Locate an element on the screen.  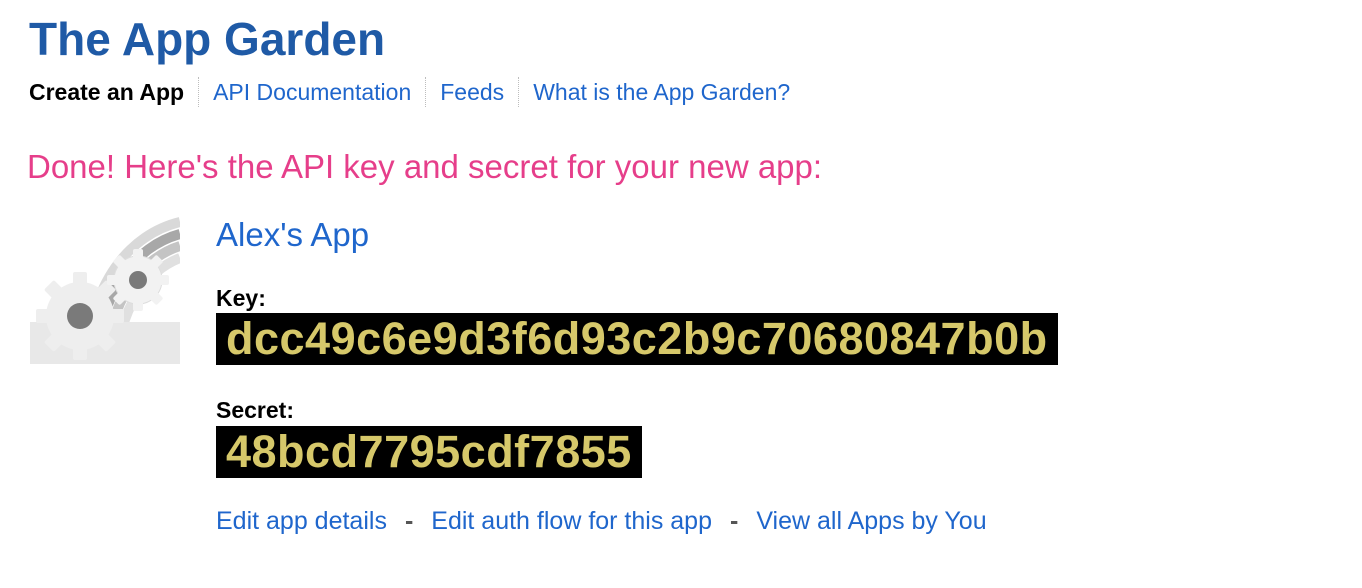
subnav-item-create-an-app: Create an App is located at coordinates (107, 91).